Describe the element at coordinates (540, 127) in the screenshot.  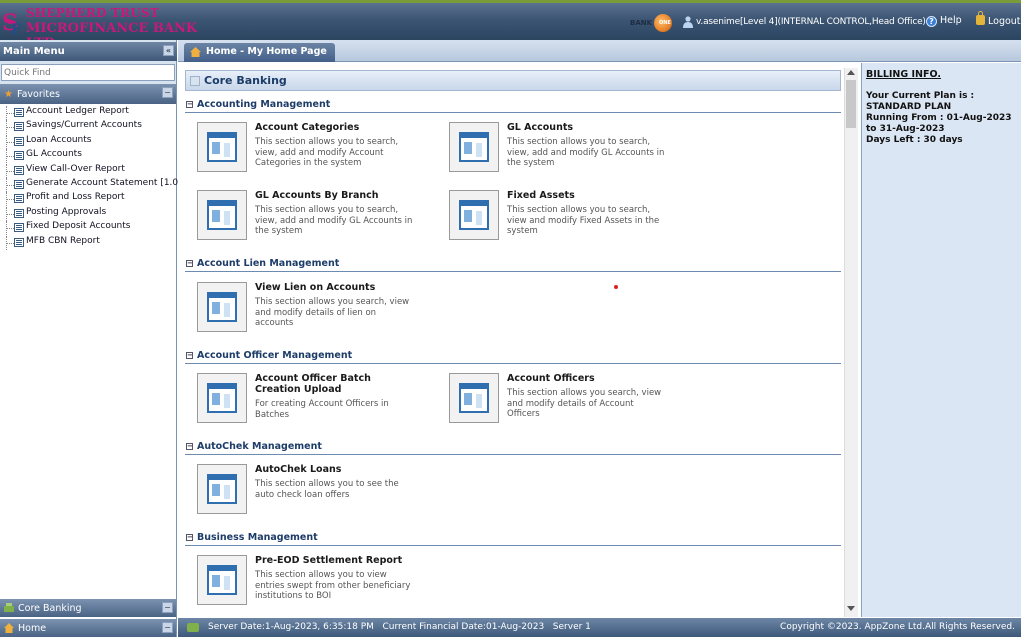
I see `card-title: GL Accounts` at that location.